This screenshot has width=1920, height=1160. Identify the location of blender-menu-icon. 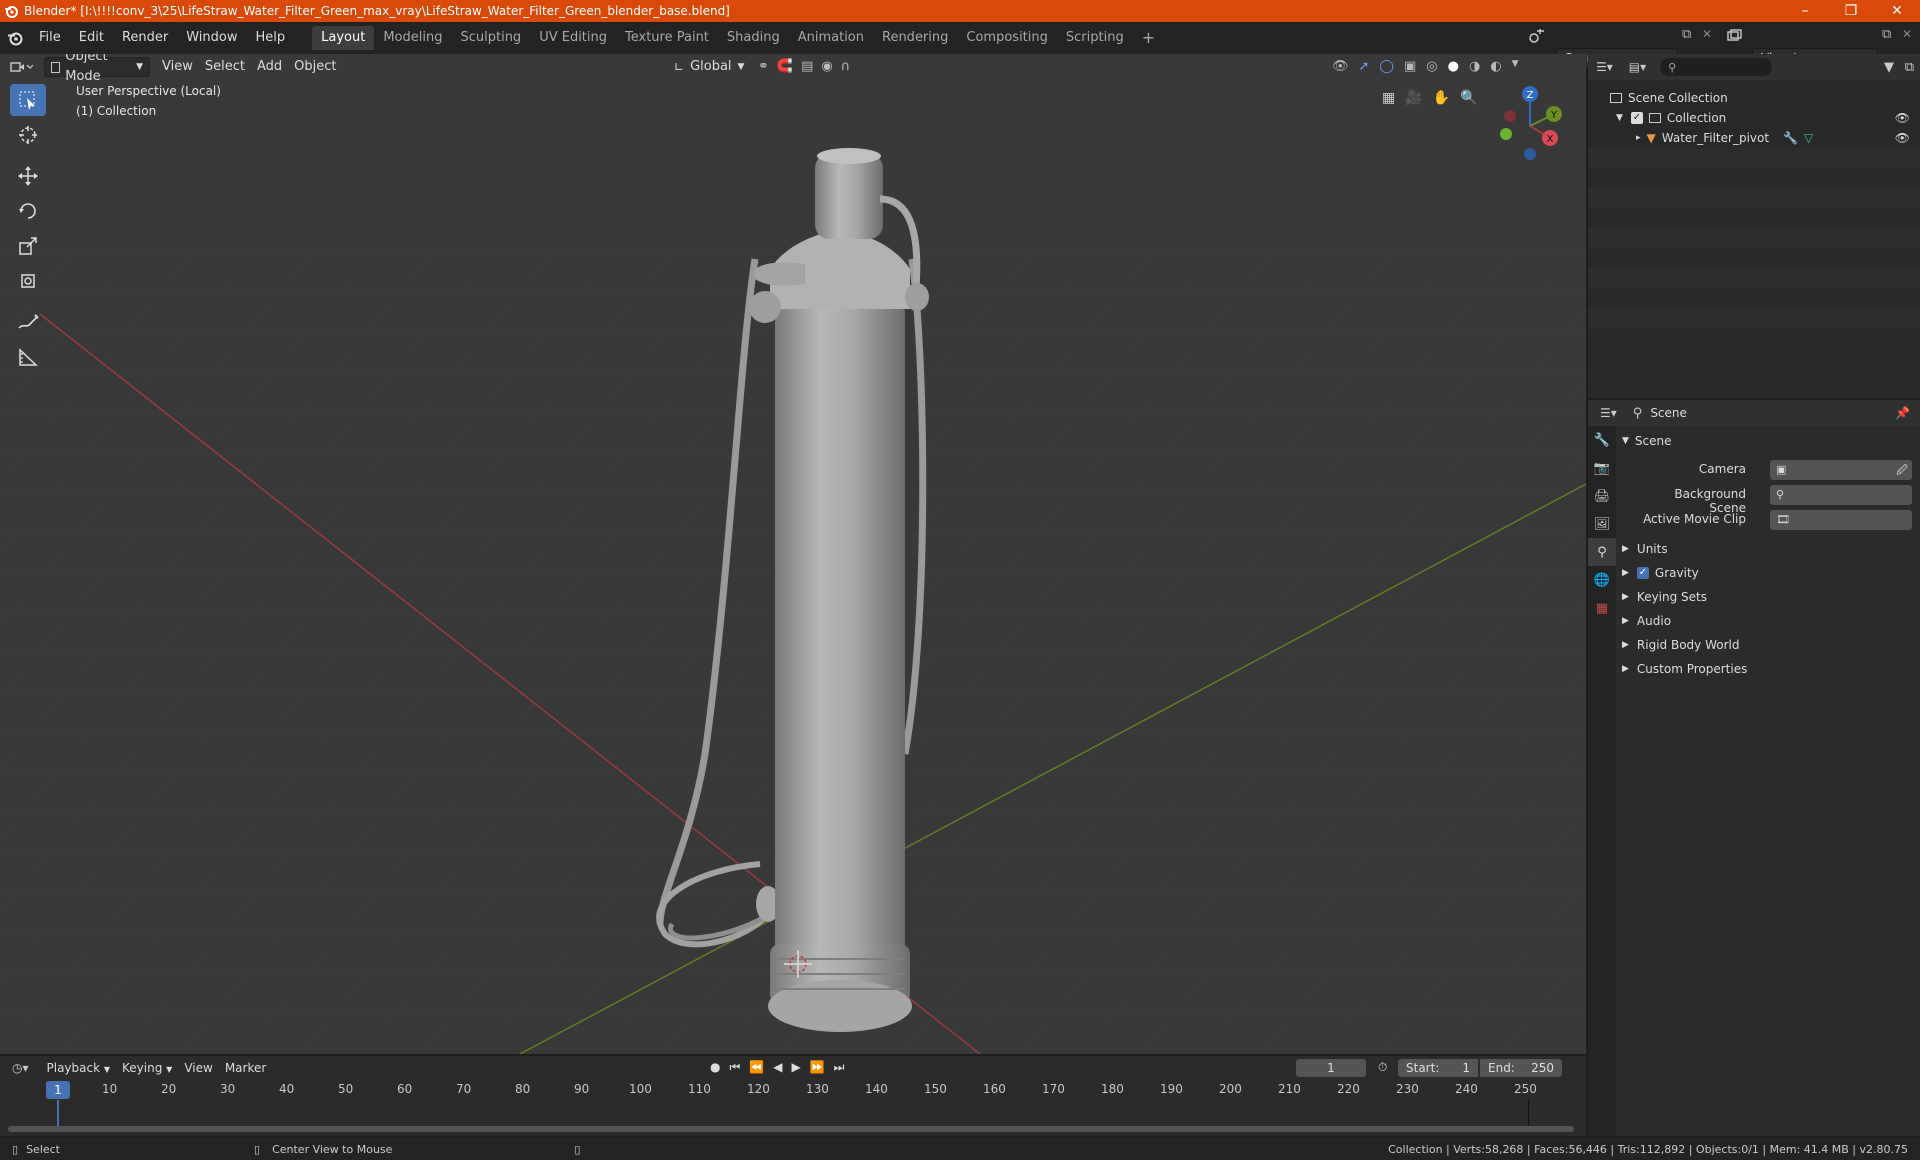
(15, 38).